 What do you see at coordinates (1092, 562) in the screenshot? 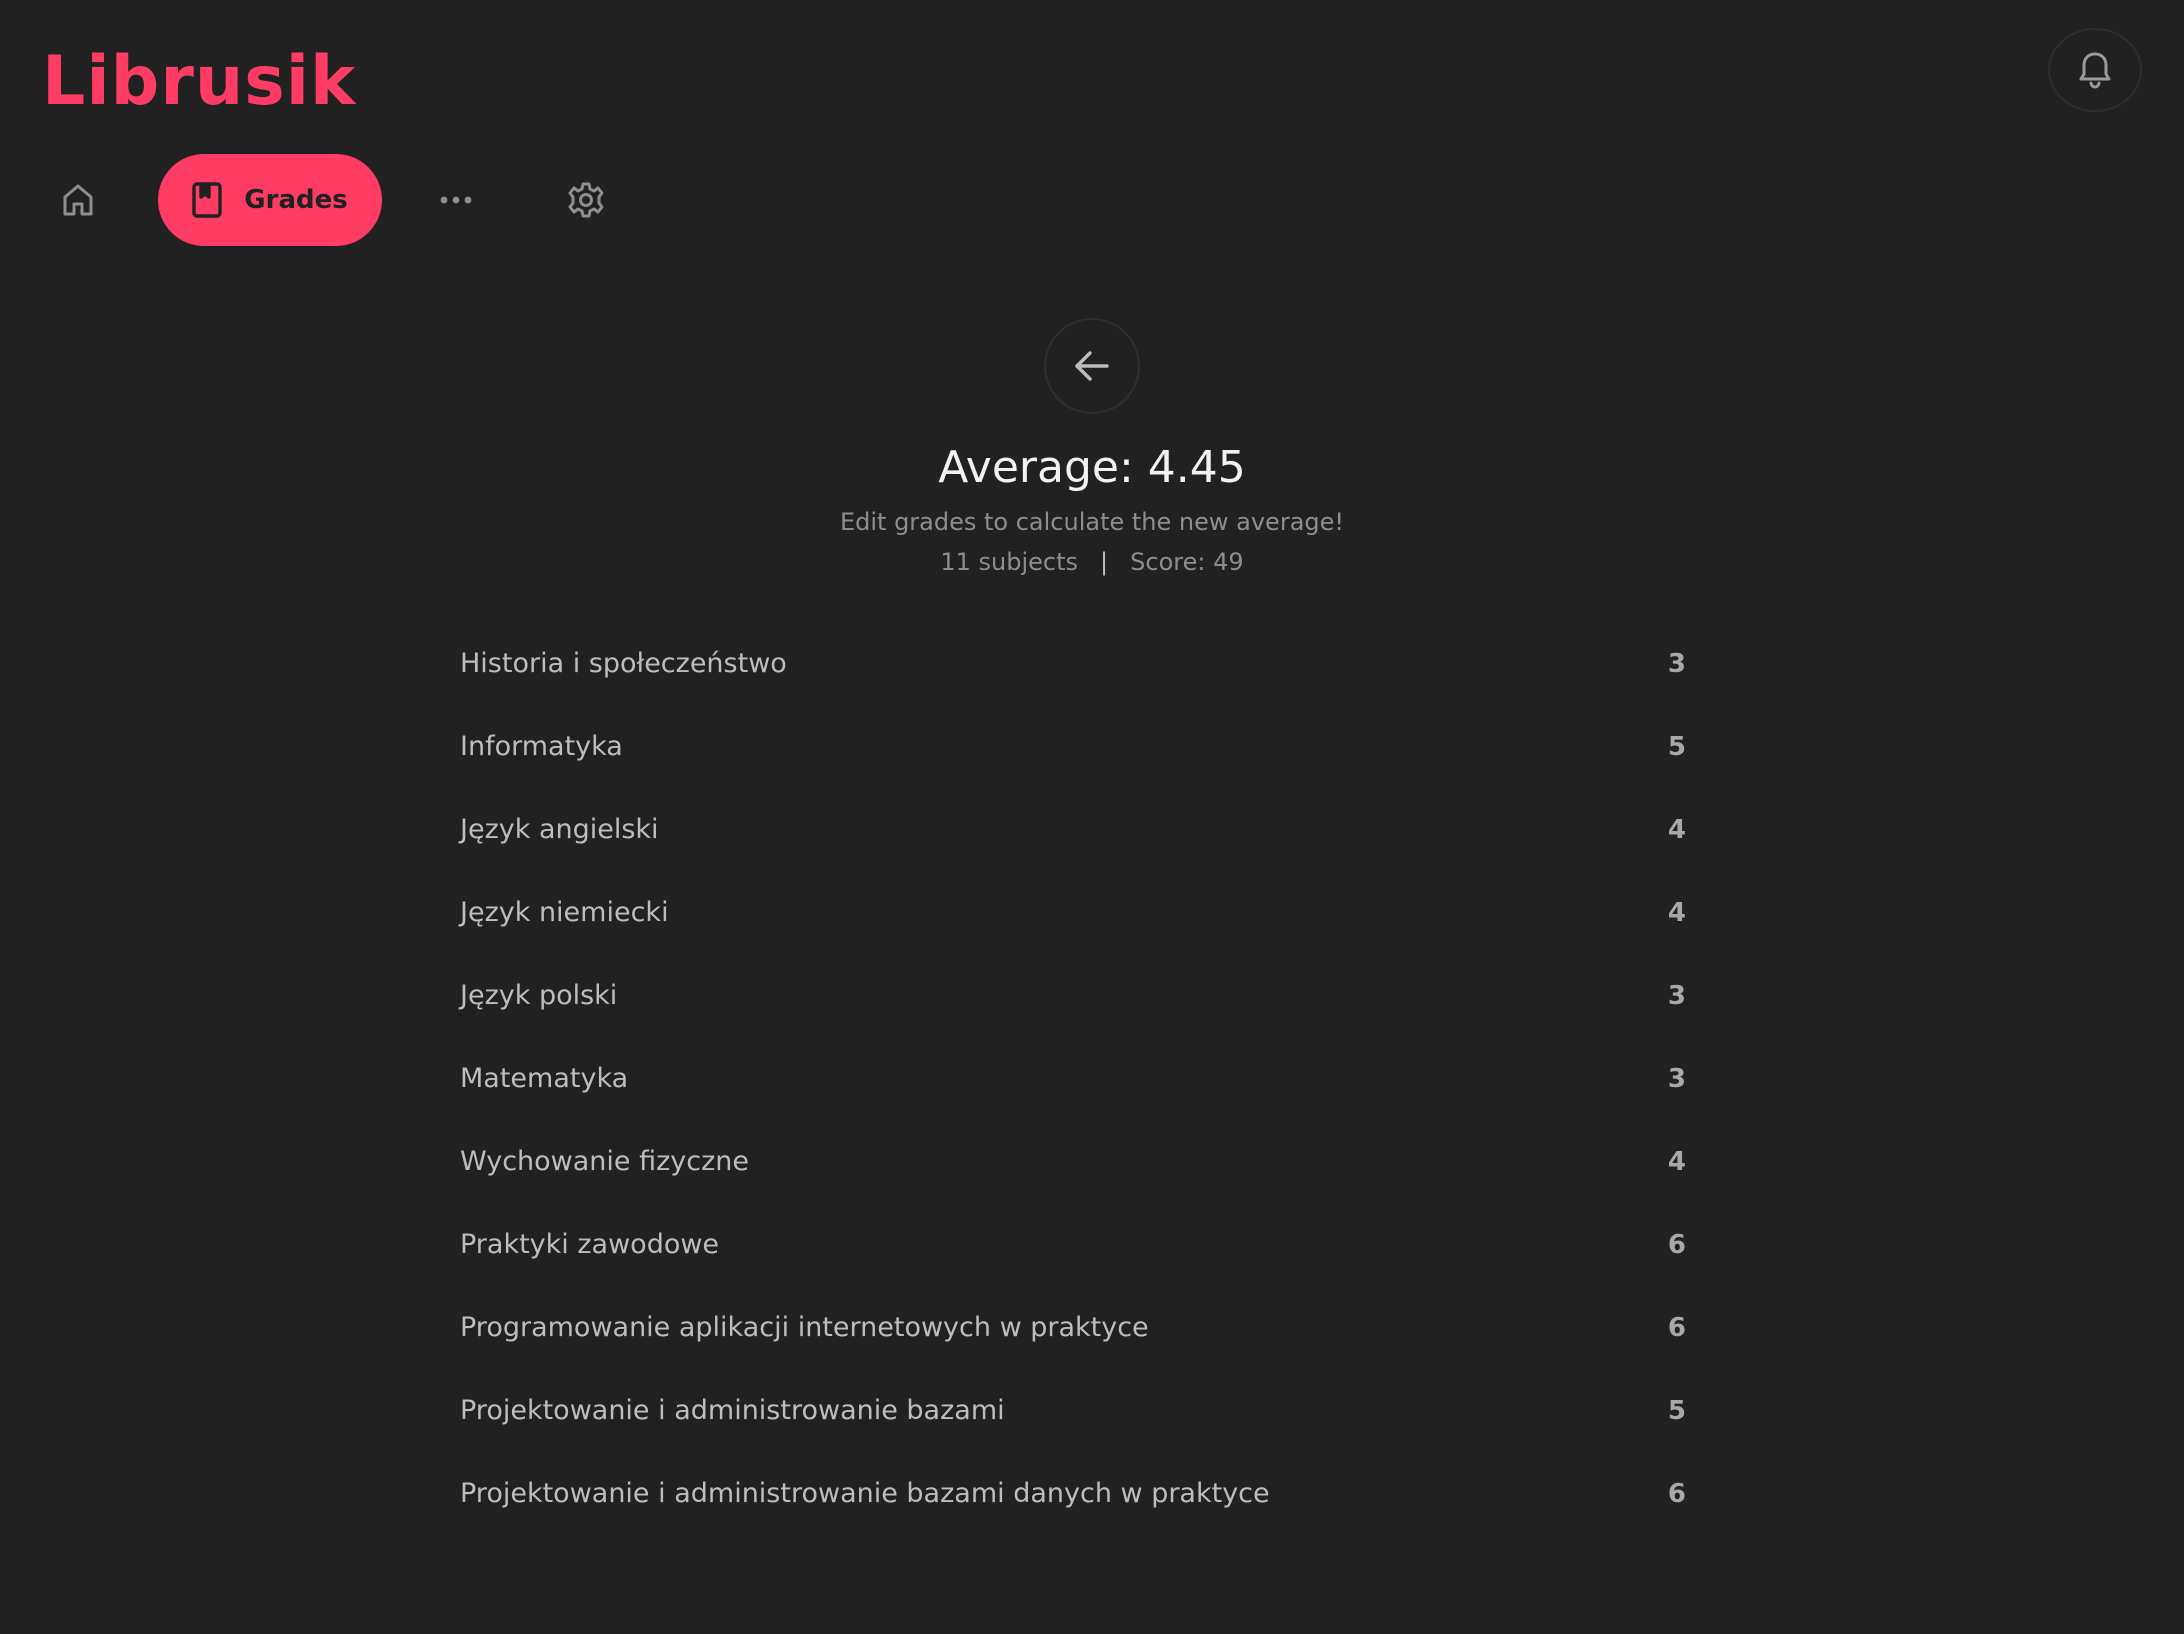
I see `grades-summary: 11 subjects | Score: 49` at bounding box center [1092, 562].